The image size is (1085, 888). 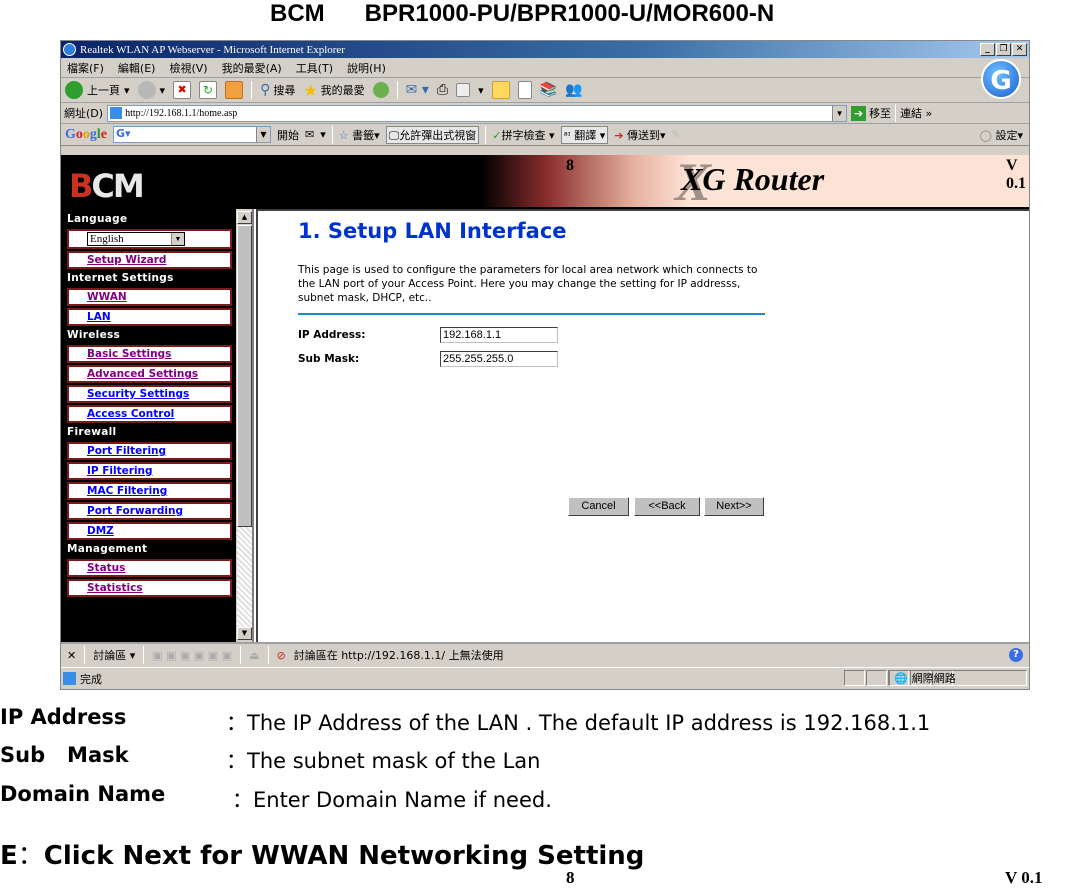 I want to click on sidebar-item-wwan: WWAN, so click(x=149, y=297).